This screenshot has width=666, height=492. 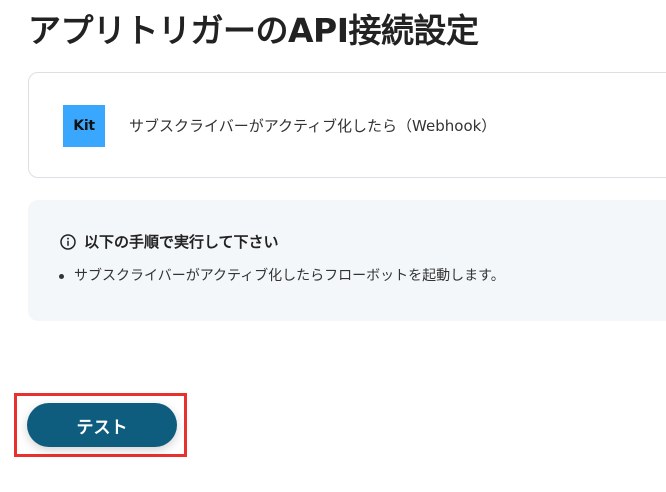 What do you see at coordinates (68, 242) in the screenshot?
I see `info-circle-icon` at bounding box center [68, 242].